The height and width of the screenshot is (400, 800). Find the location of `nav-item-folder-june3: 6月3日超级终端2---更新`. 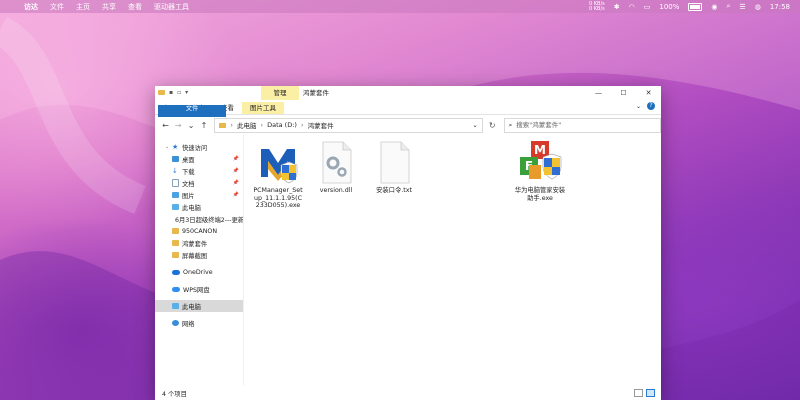

nav-item-folder-june3: 6月3日超级终端2---更新 is located at coordinates (199, 219).